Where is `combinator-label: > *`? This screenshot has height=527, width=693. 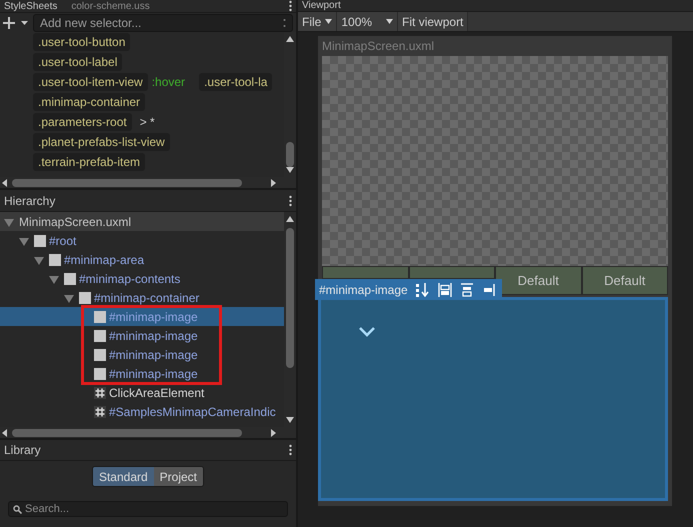
combinator-label: > * is located at coordinates (146, 122).